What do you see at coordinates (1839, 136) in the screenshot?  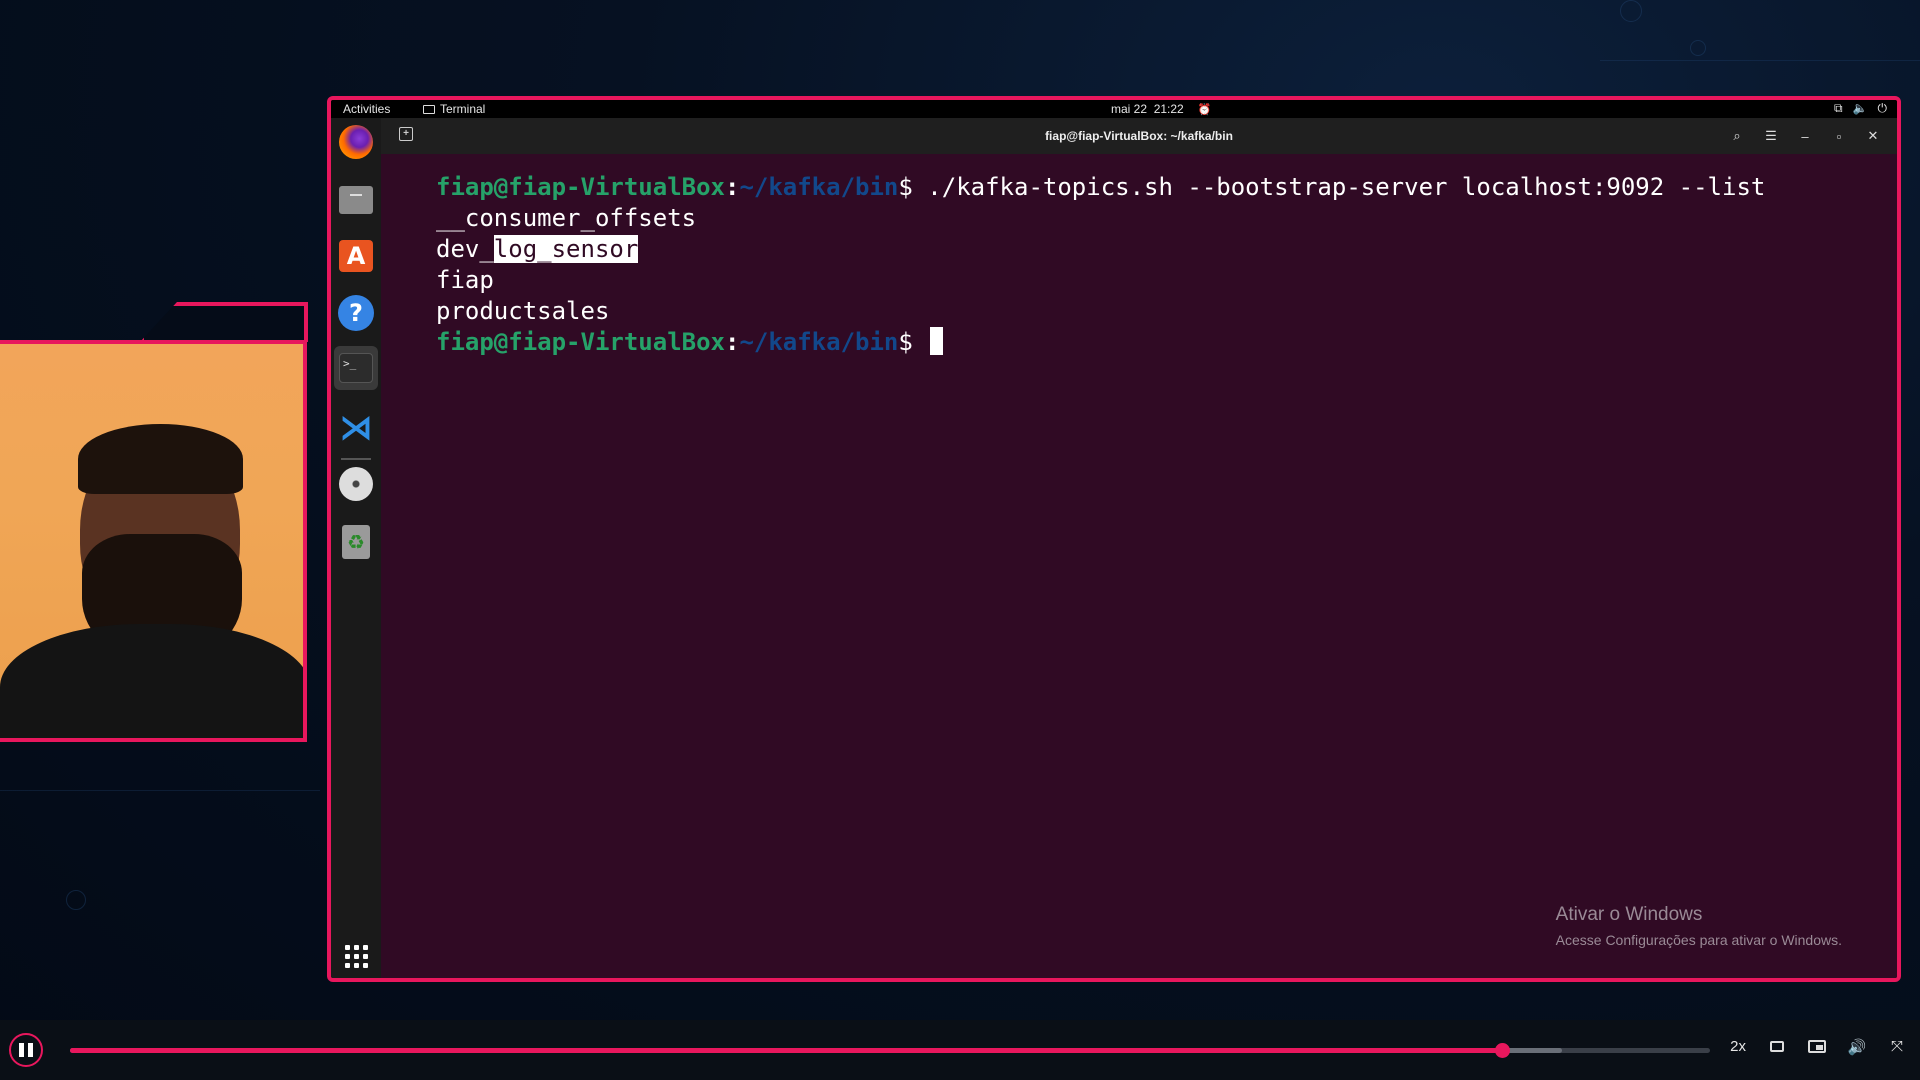 I see `maximize-icon: ▫` at bounding box center [1839, 136].